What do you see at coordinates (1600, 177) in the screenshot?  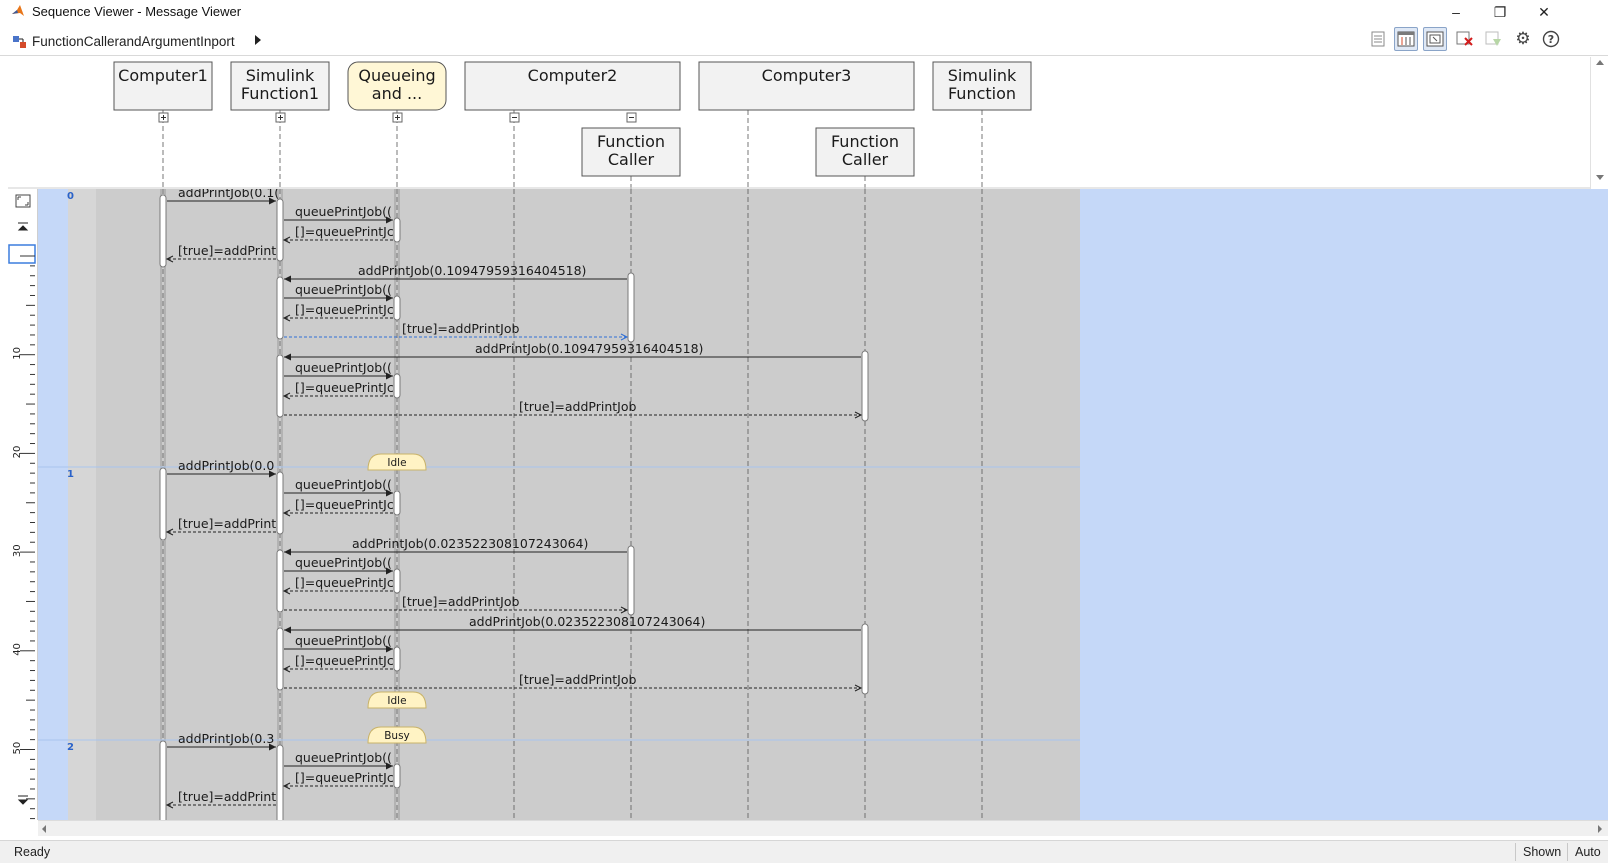 I see `scroll-down-arrow-icon` at bounding box center [1600, 177].